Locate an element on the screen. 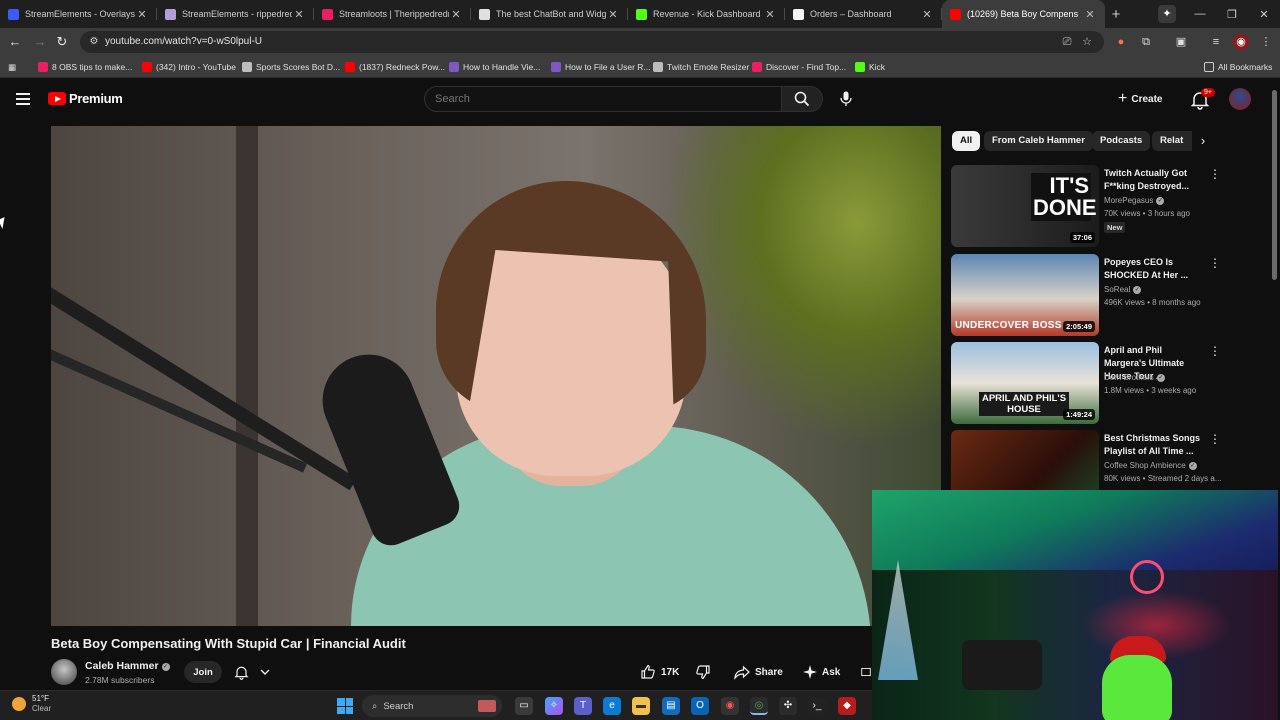 This screenshot has width=1280, height=720. subscription-bell-button is located at coordinates (252, 672).